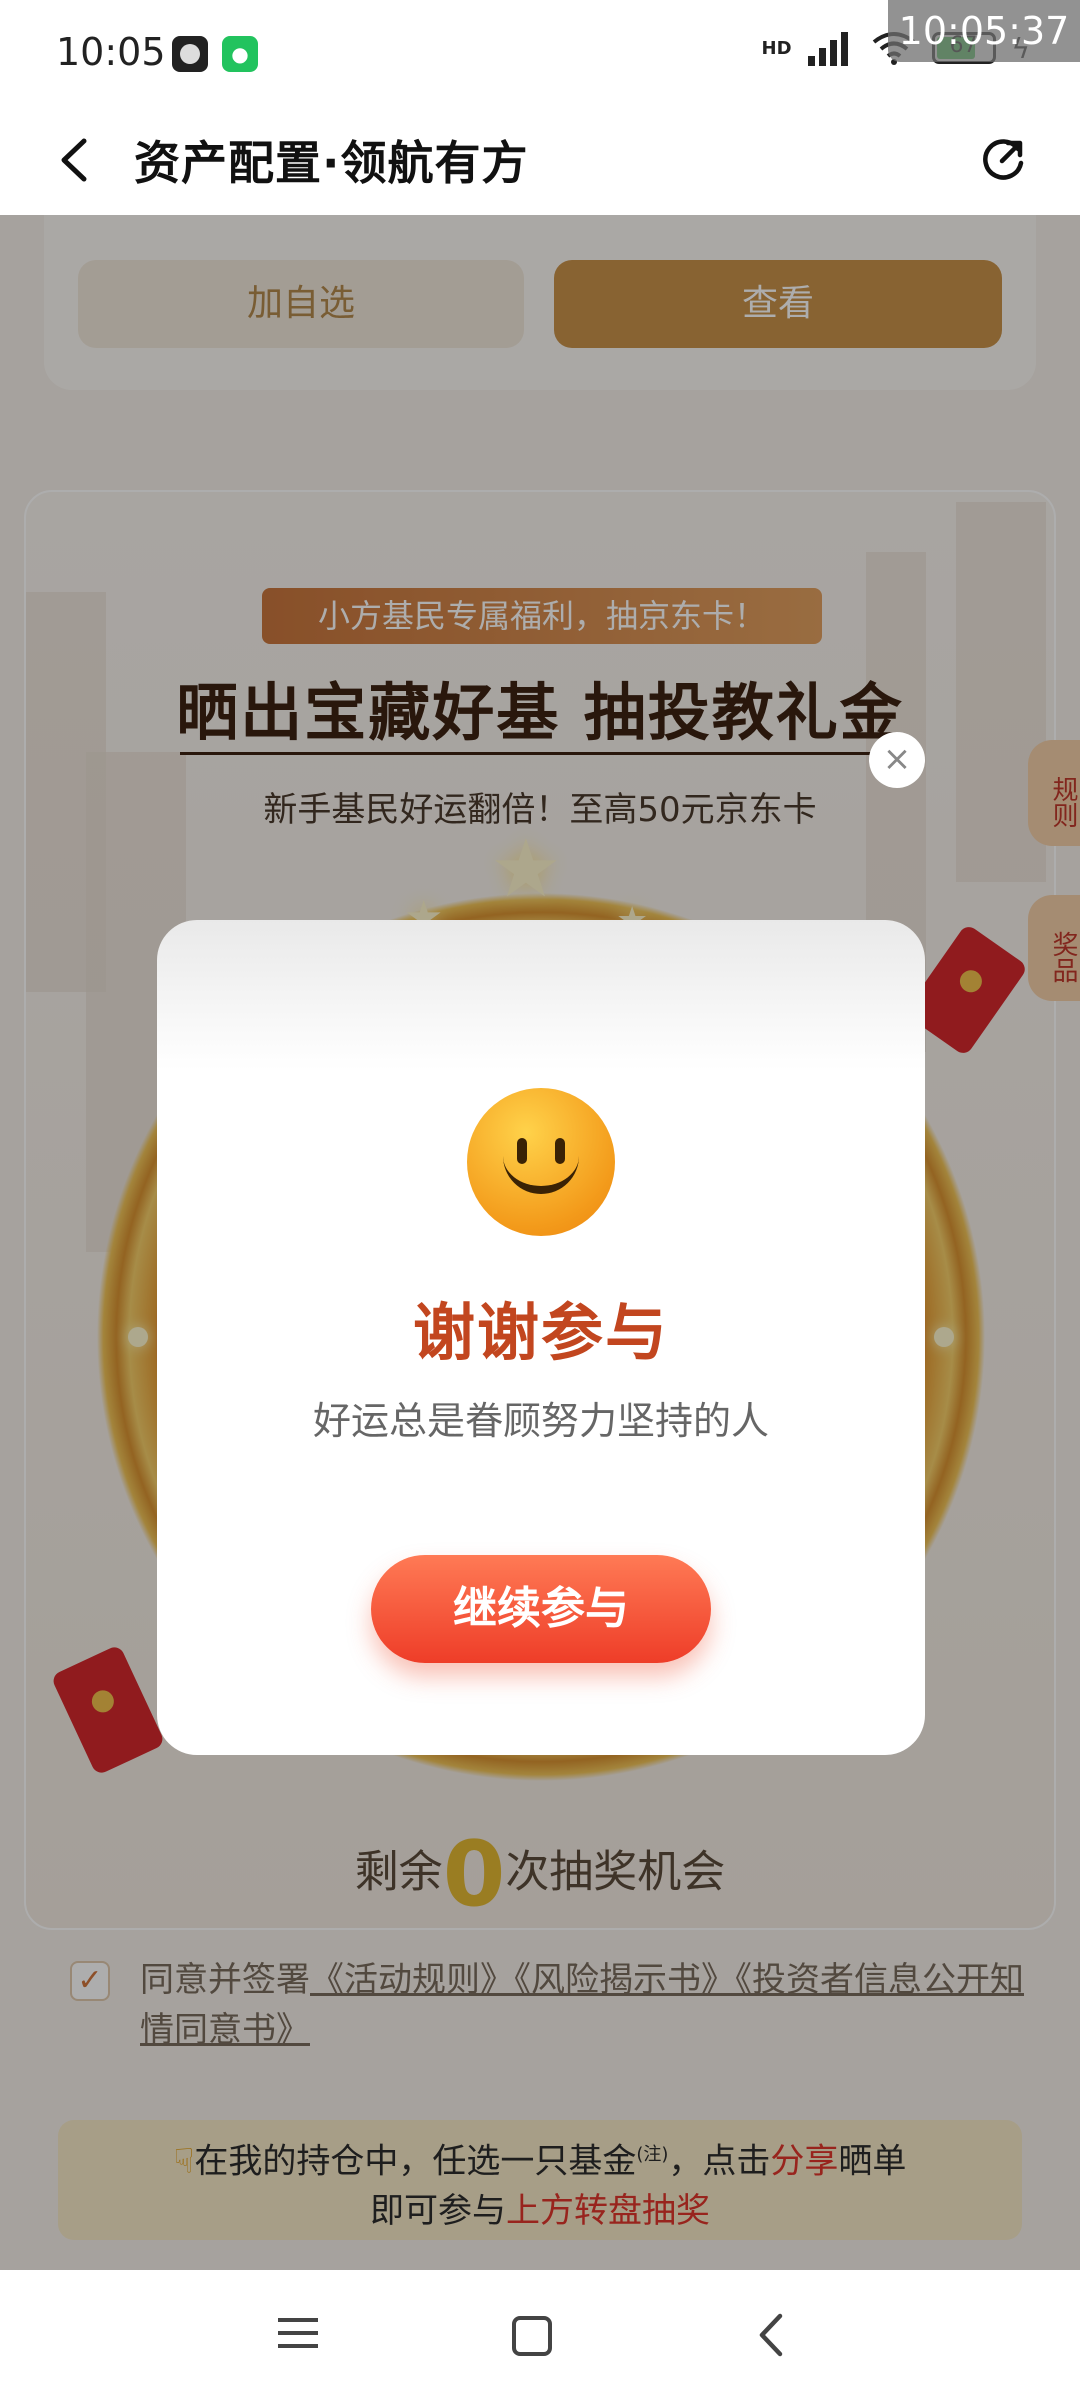  I want to click on page-title: 资产配置·领航有方, so click(331, 163).